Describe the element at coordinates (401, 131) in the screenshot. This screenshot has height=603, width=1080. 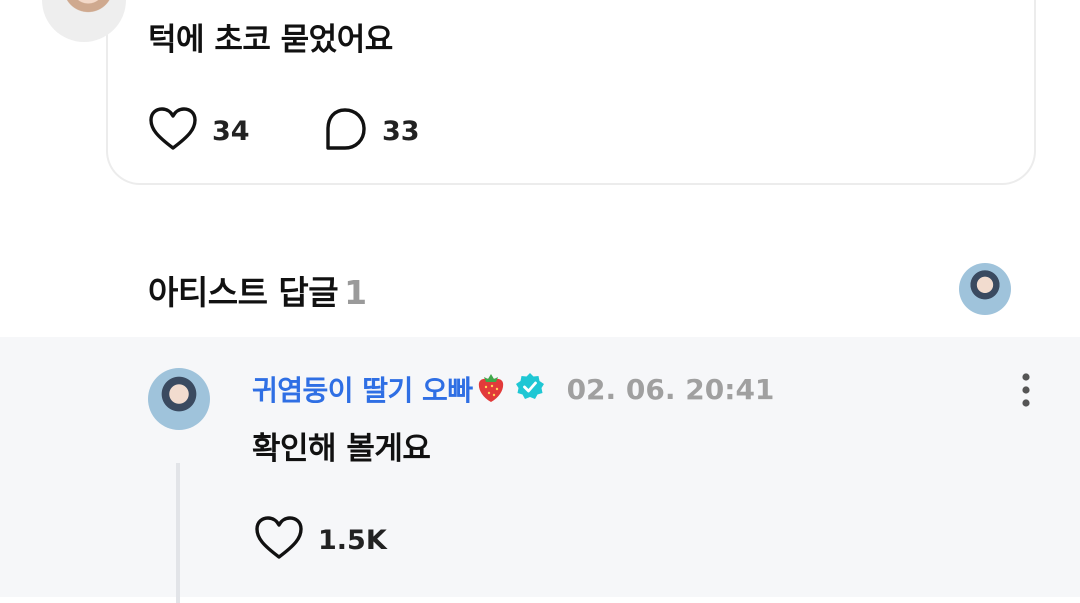
I see `post-comment-count: 33` at that location.